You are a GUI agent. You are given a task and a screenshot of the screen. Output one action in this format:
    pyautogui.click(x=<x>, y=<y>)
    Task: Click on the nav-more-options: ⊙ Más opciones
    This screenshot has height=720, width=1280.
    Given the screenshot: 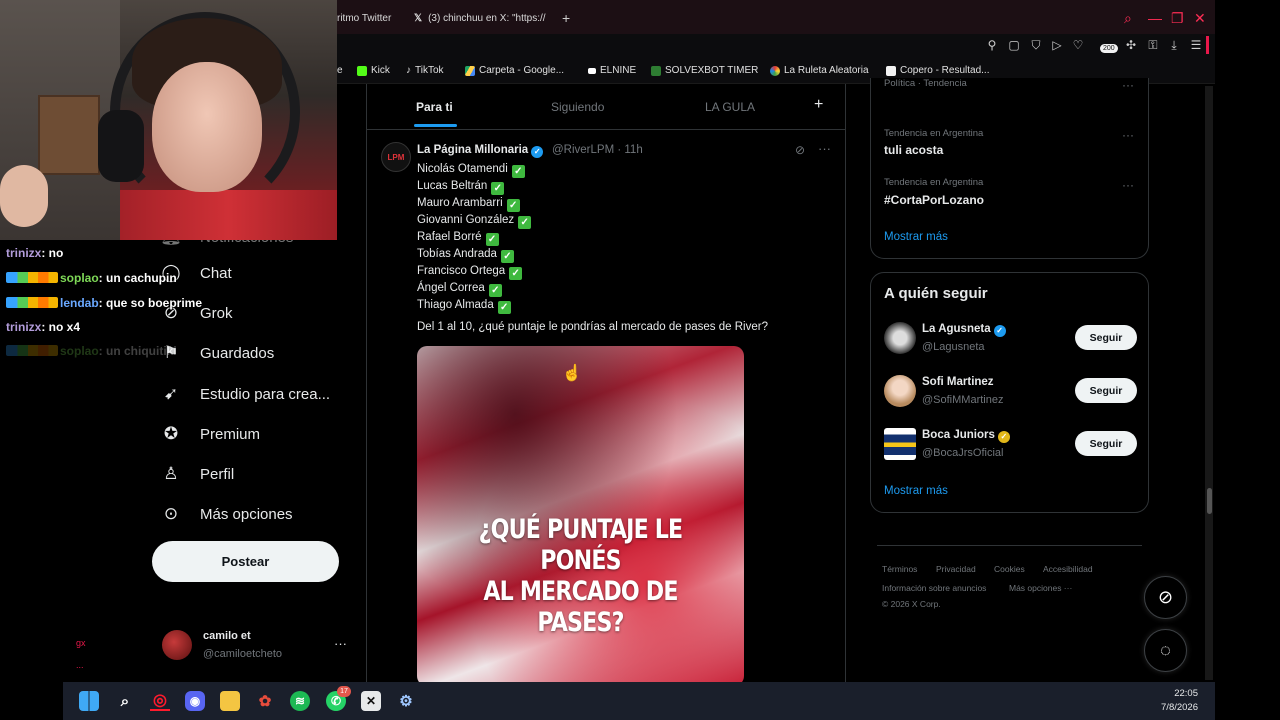 What is the action you would take?
    pyautogui.click(x=226, y=514)
    